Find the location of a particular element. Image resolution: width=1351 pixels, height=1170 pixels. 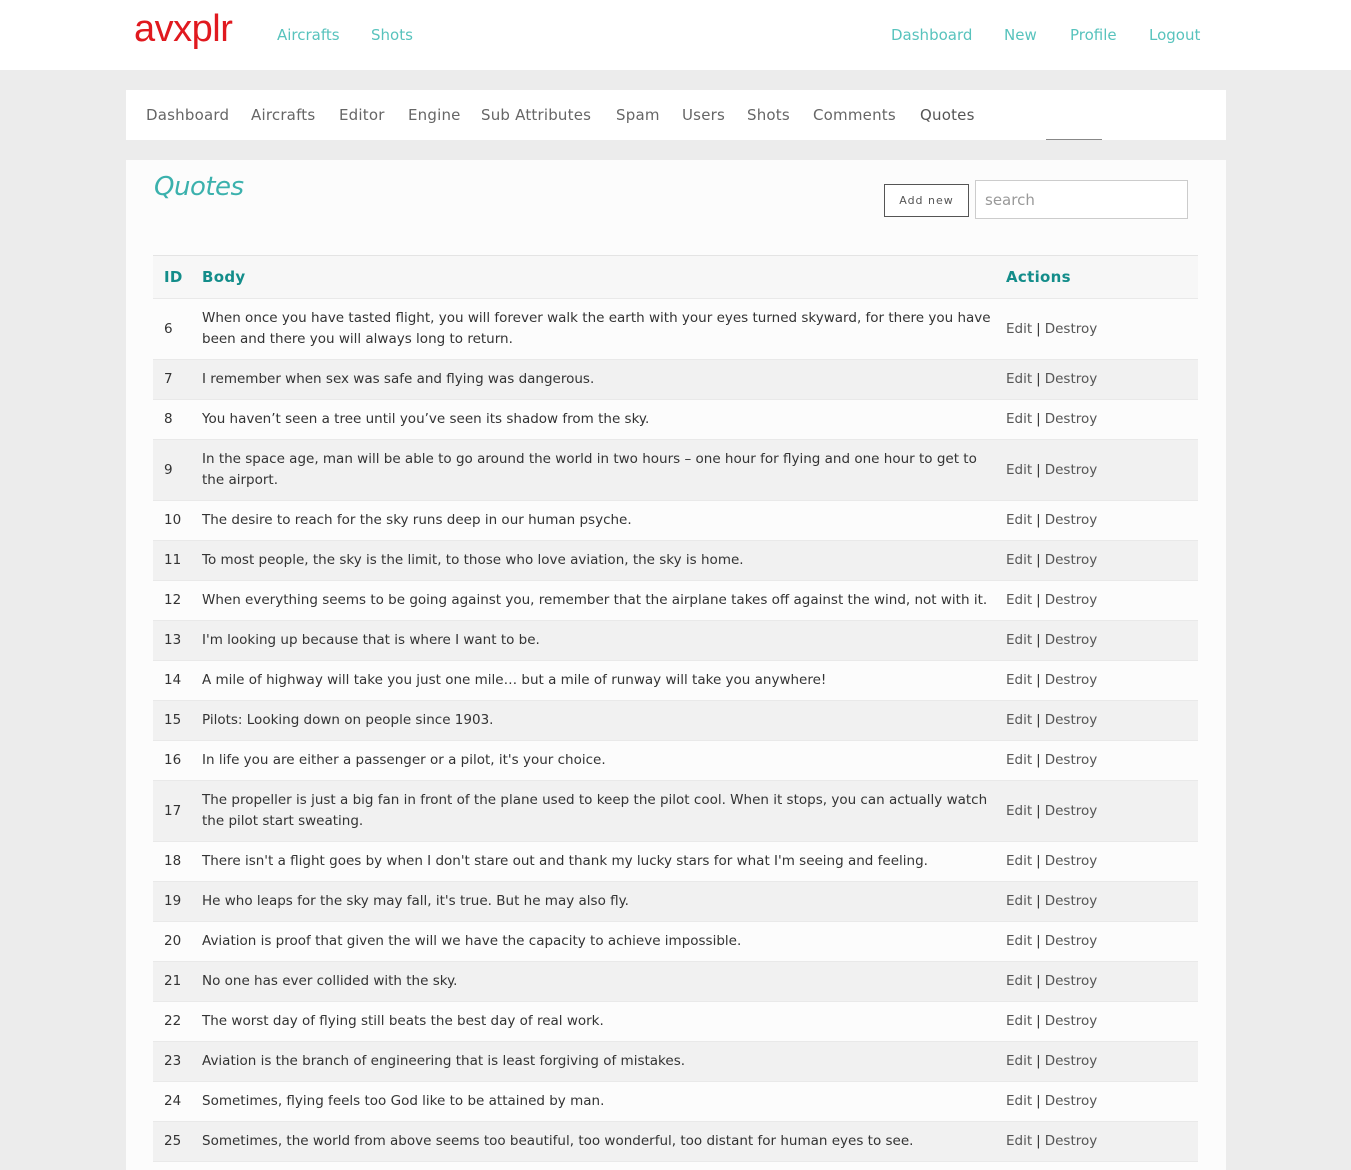

add-new-button: Add new is located at coordinates (926, 200).